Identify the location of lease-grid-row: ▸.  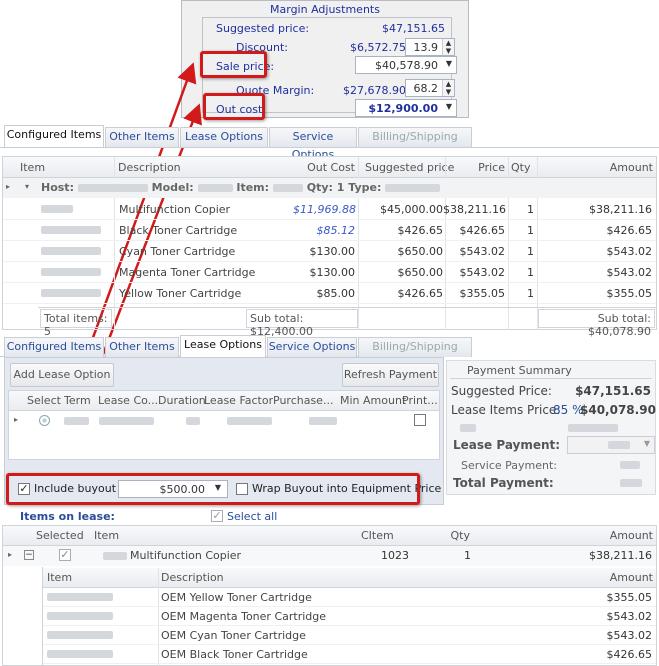
(224, 421).